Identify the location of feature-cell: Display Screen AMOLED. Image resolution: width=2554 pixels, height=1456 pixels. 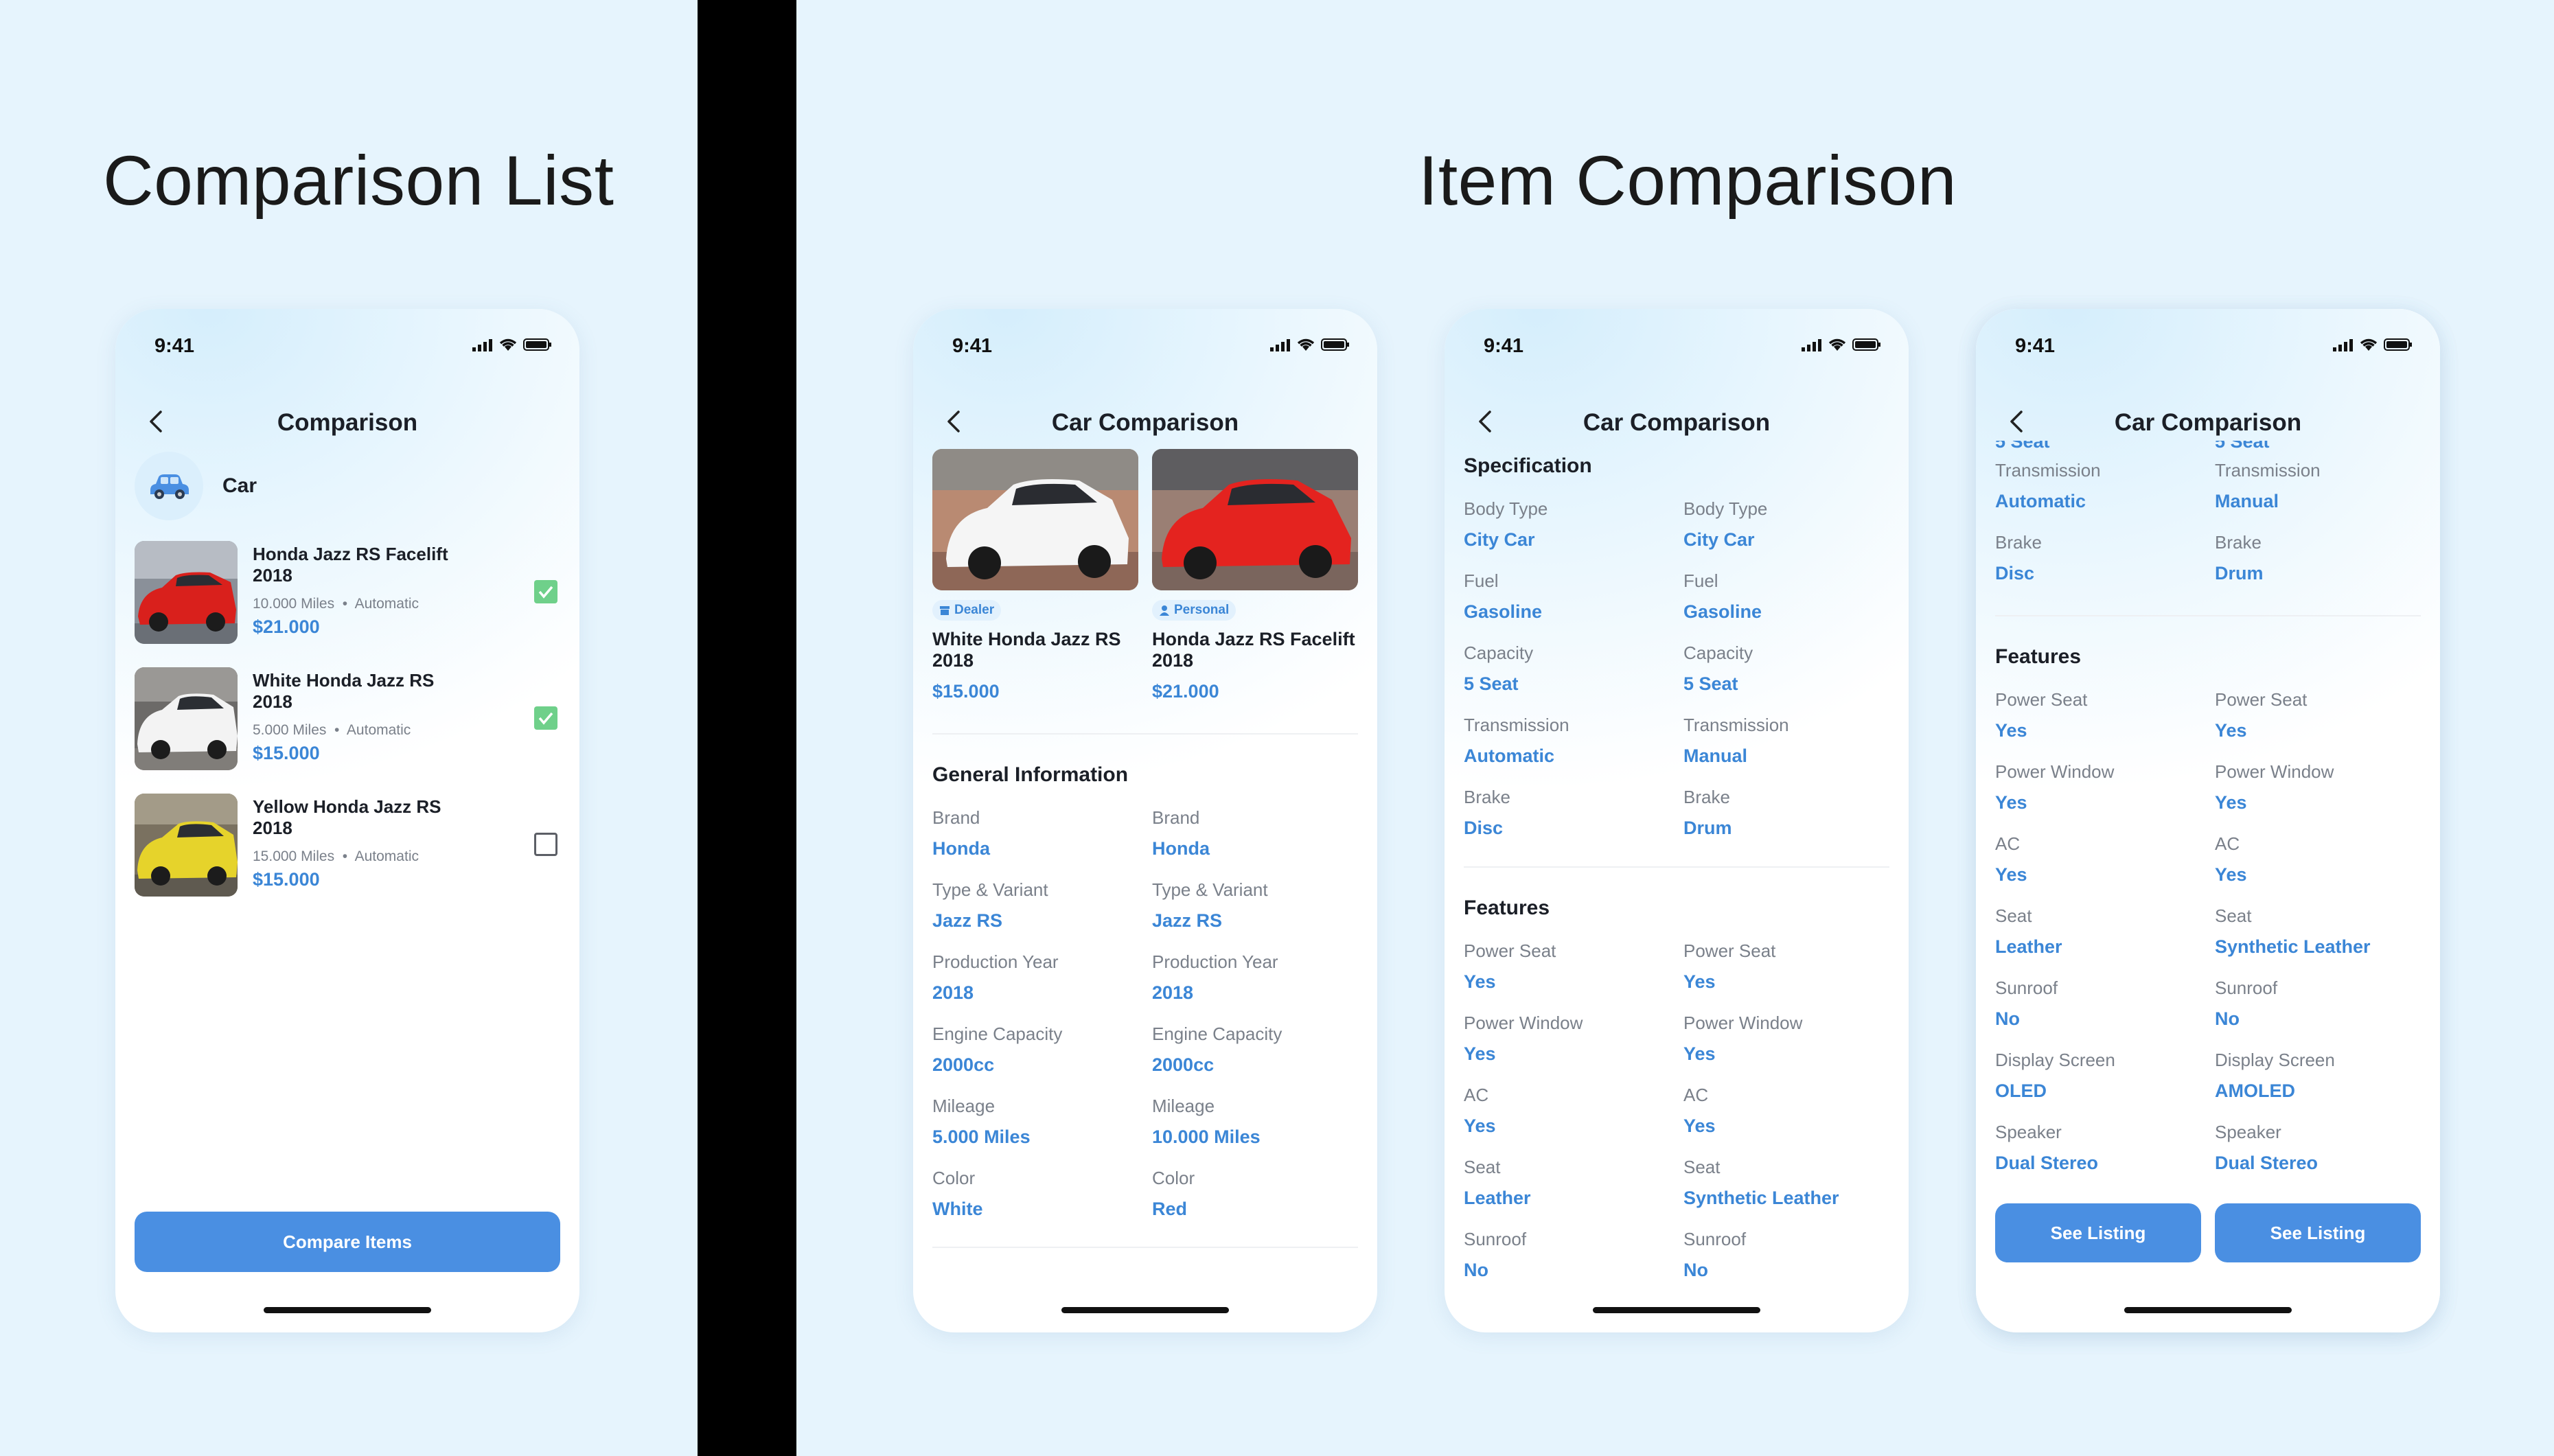
(2275, 1075).